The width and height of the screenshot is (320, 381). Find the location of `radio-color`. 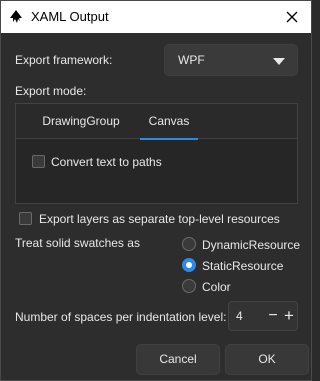

radio-color is located at coordinates (189, 286).